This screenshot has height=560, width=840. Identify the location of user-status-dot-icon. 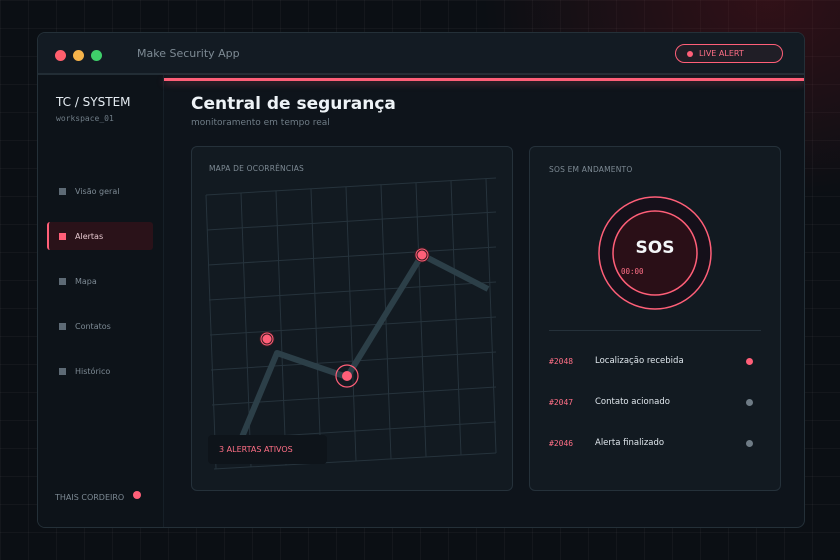
(137, 495).